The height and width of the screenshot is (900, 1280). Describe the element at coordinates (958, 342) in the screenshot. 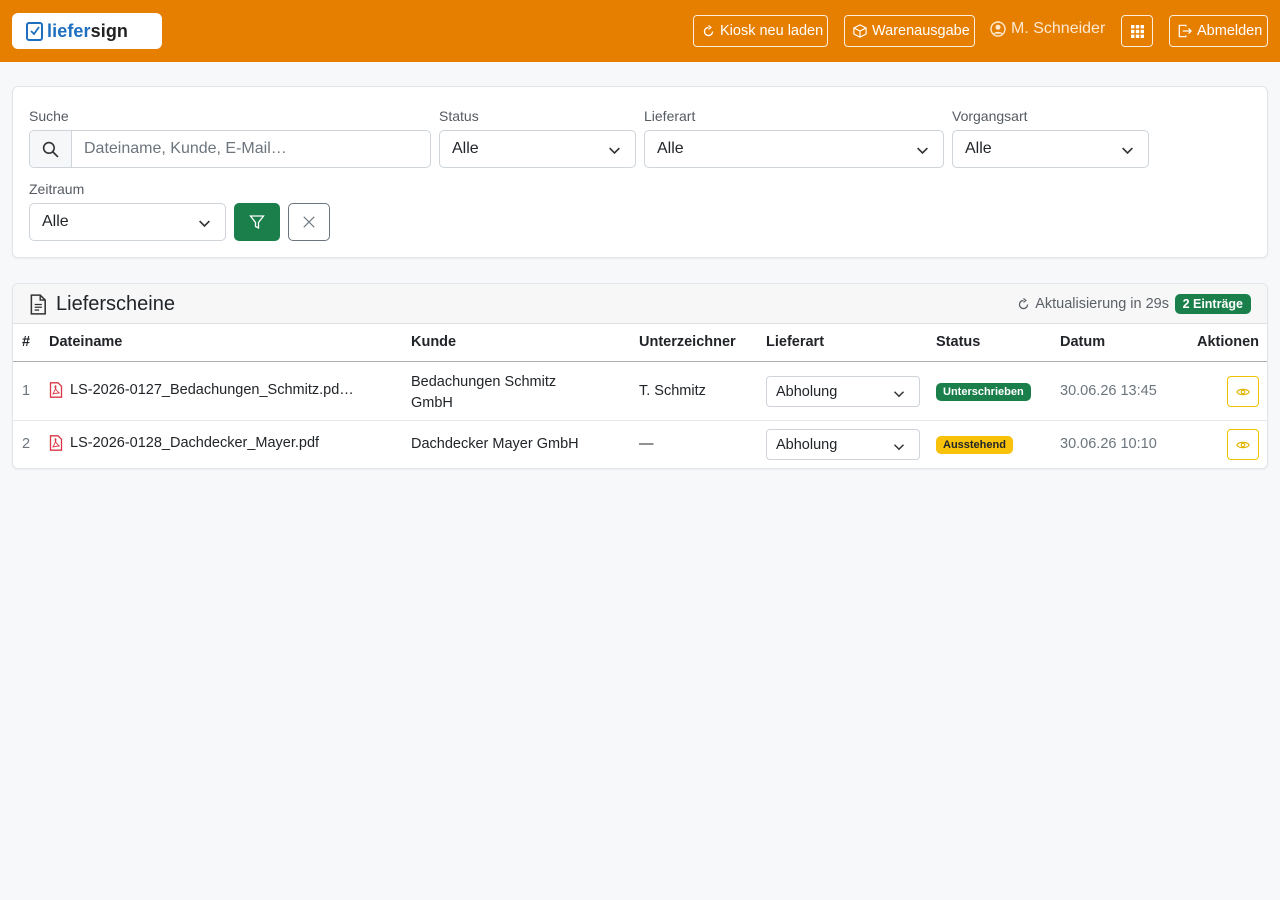

I see `column-header-status: Status` at that location.